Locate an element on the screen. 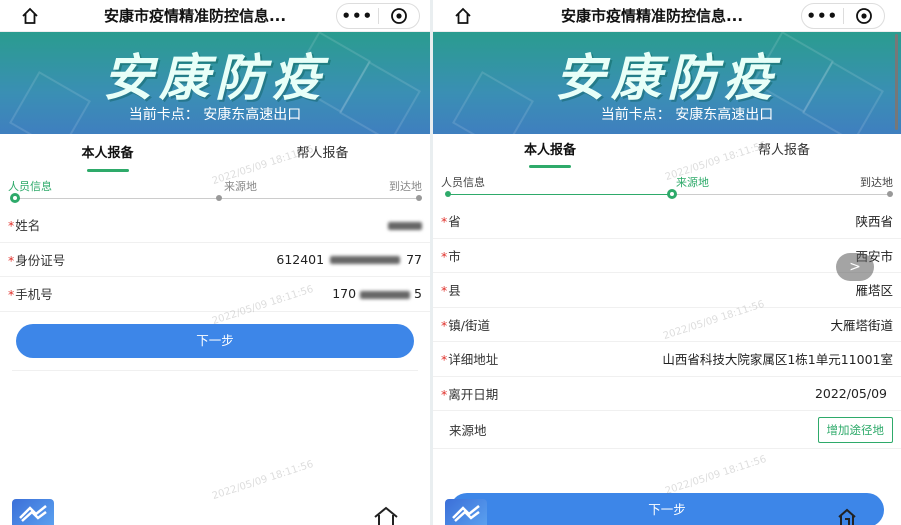 This screenshot has height=525, width=901. detail-address-field: *详细地址 山西省科技大院家属区1栋1单元11001室 is located at coordinates (667, 359).